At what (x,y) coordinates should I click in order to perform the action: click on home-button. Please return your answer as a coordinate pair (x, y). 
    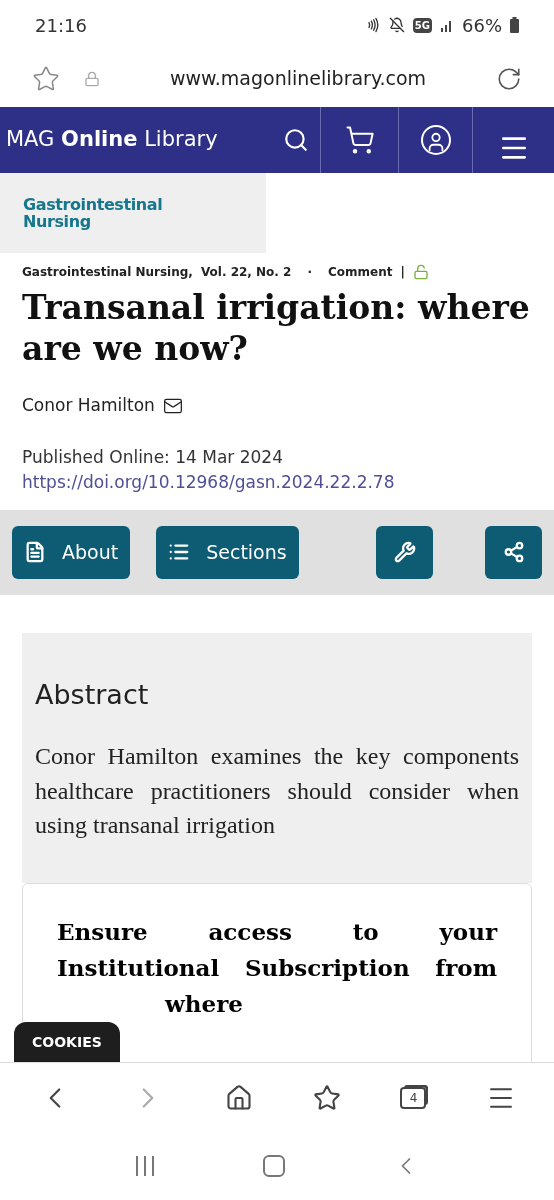
    Looking at the image, I should click on (274, 1166).